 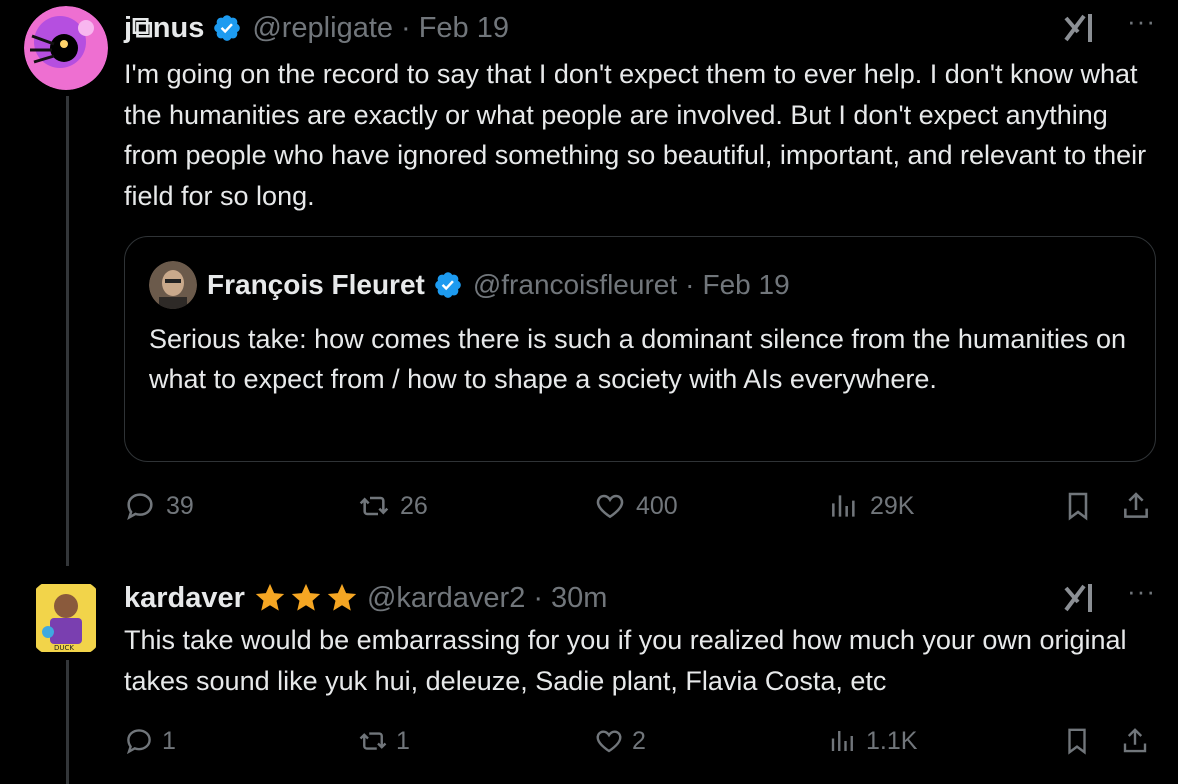 I want to click on repost-button: 26, so click(x=393, y=506).